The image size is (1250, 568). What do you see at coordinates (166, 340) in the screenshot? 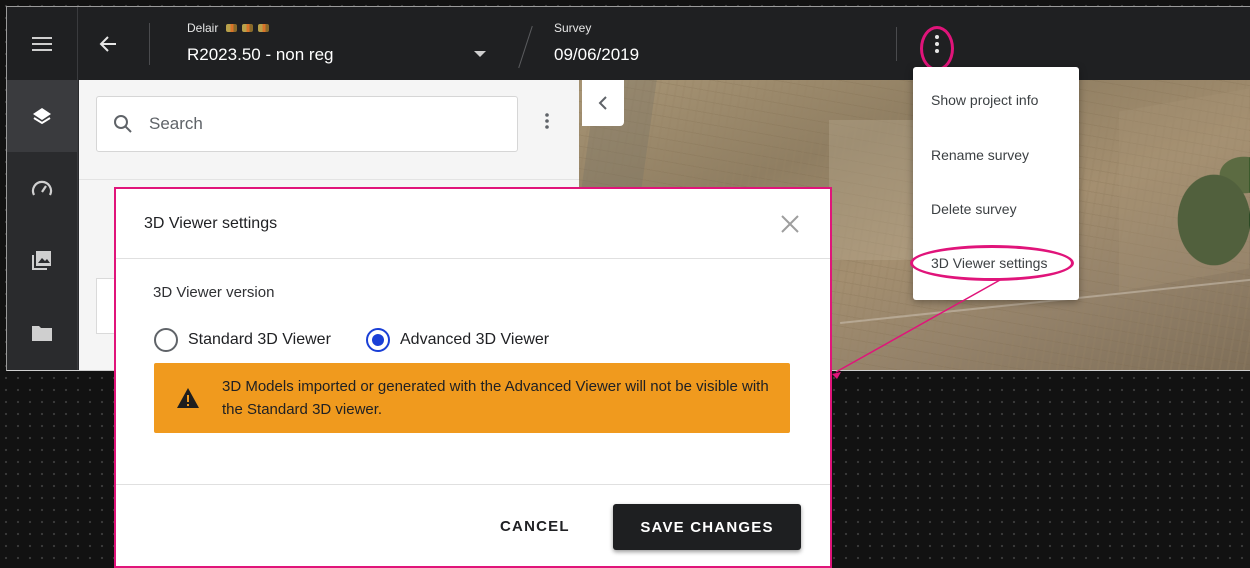
I see `radio-unchecked-icon` at bounding box center [166, 340].